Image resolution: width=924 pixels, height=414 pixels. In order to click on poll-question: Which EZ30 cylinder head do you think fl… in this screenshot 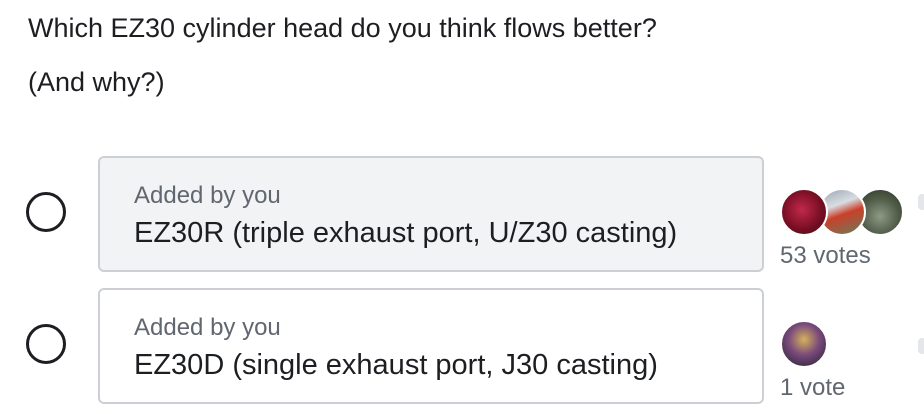, I will do `click(342, 28)`.